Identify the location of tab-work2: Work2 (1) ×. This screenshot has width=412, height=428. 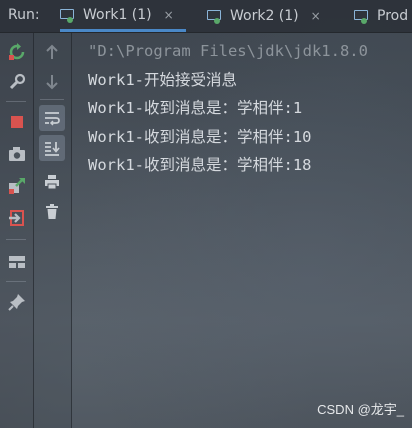
(264, 16).